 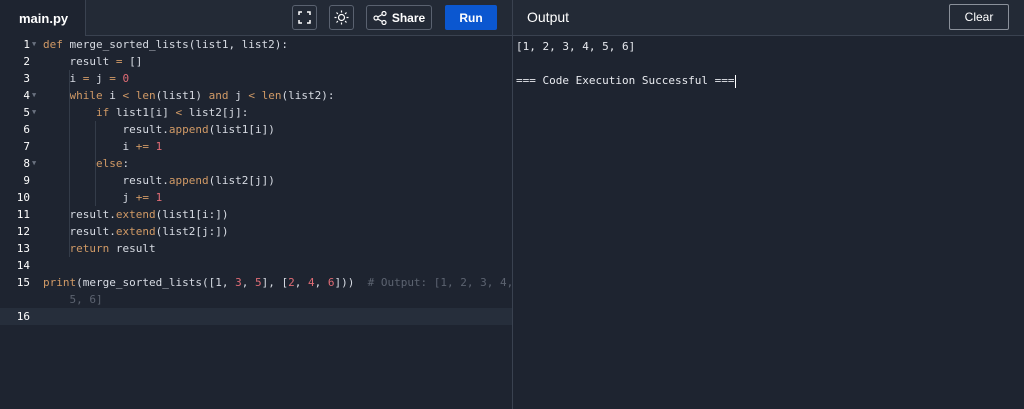 What do you see at coordinates (26, 146) in the screenshot?
I see `line-number: 7` at bounding box center [26, 146].